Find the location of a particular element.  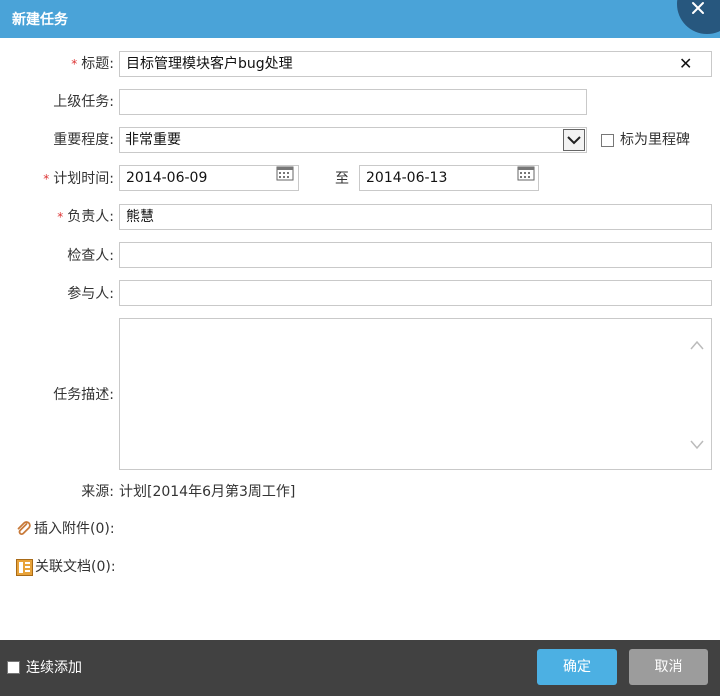

priority-label: 重要程度: is located at coordinates (83, 140).